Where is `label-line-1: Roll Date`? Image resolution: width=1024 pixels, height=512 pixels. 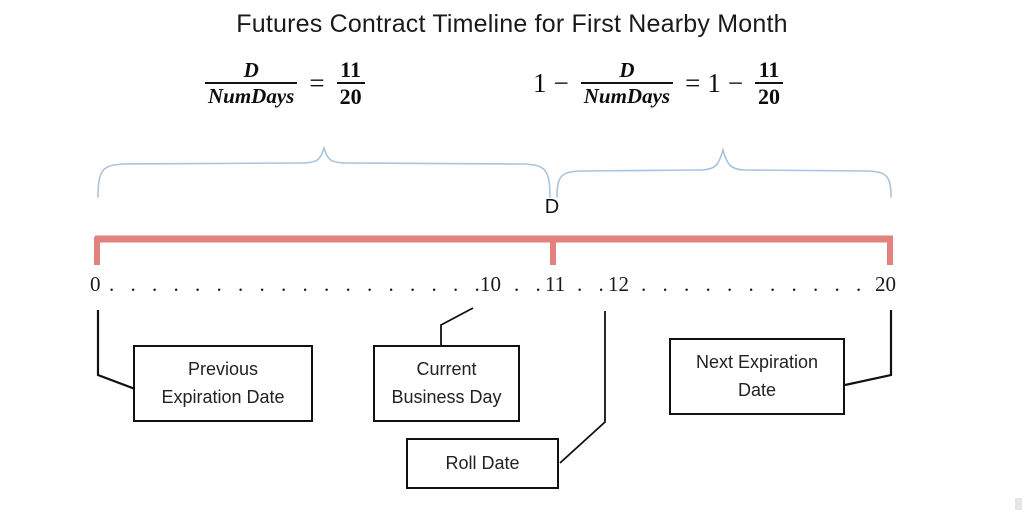 label-line-1: Roll Date is located at coordinates (482, 462).